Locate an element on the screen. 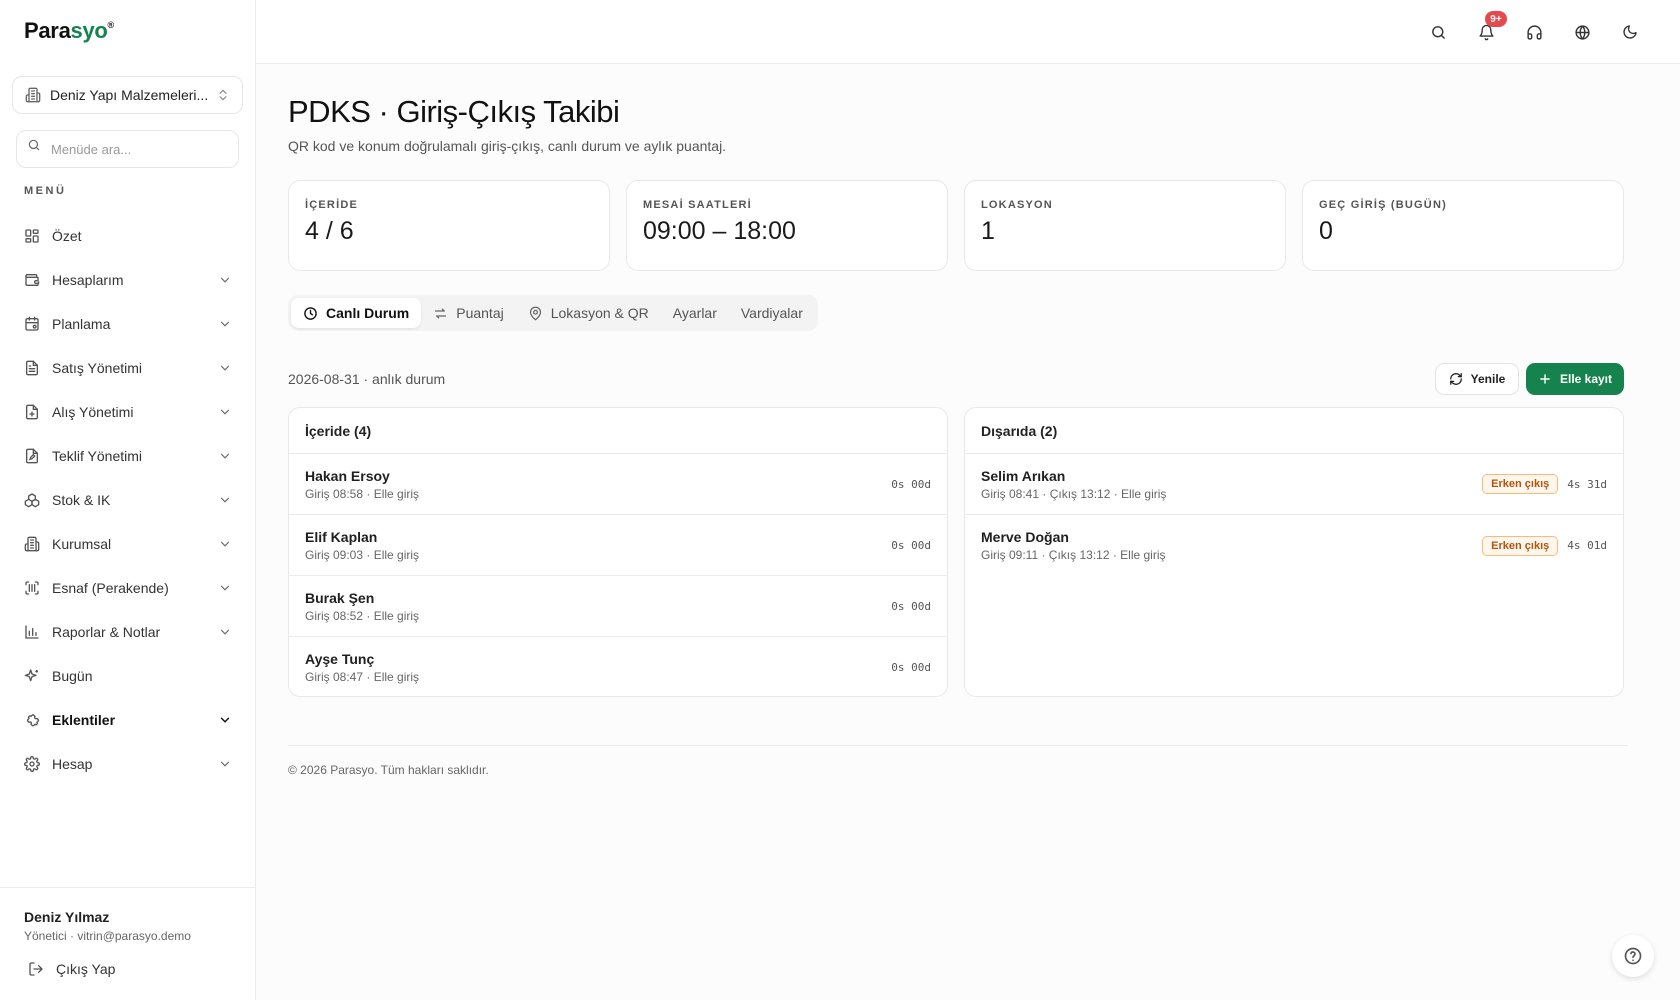 The height and width of the screenshot is (1000, 1680). employee-name: Elif Kaplan is located at coordinates (341, 536).